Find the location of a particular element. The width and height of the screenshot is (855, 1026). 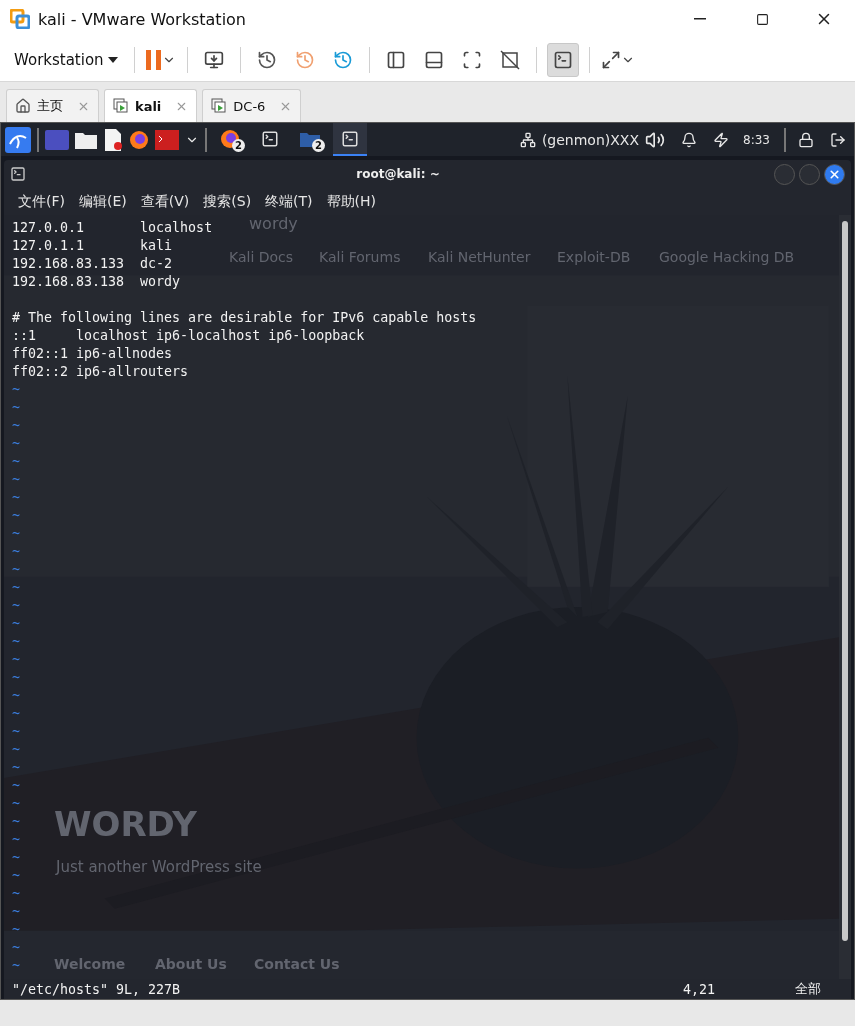

file-line: ff02::1 ip6-allnodes is located at coordinates (92, 354).